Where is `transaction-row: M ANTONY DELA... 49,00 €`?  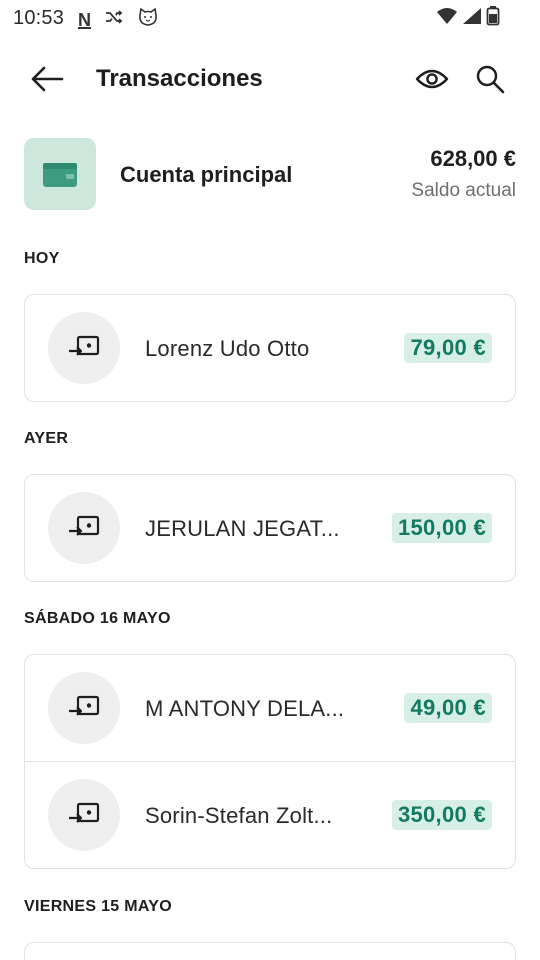 transaction-row: M ANTONY DELA... 49,00 € is located at coordinates (270, 708).